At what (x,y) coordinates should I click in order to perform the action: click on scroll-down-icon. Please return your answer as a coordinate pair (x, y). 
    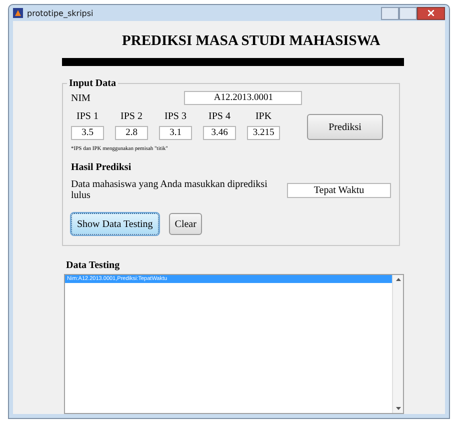
    Looking at the image, I should click on (398, 408).